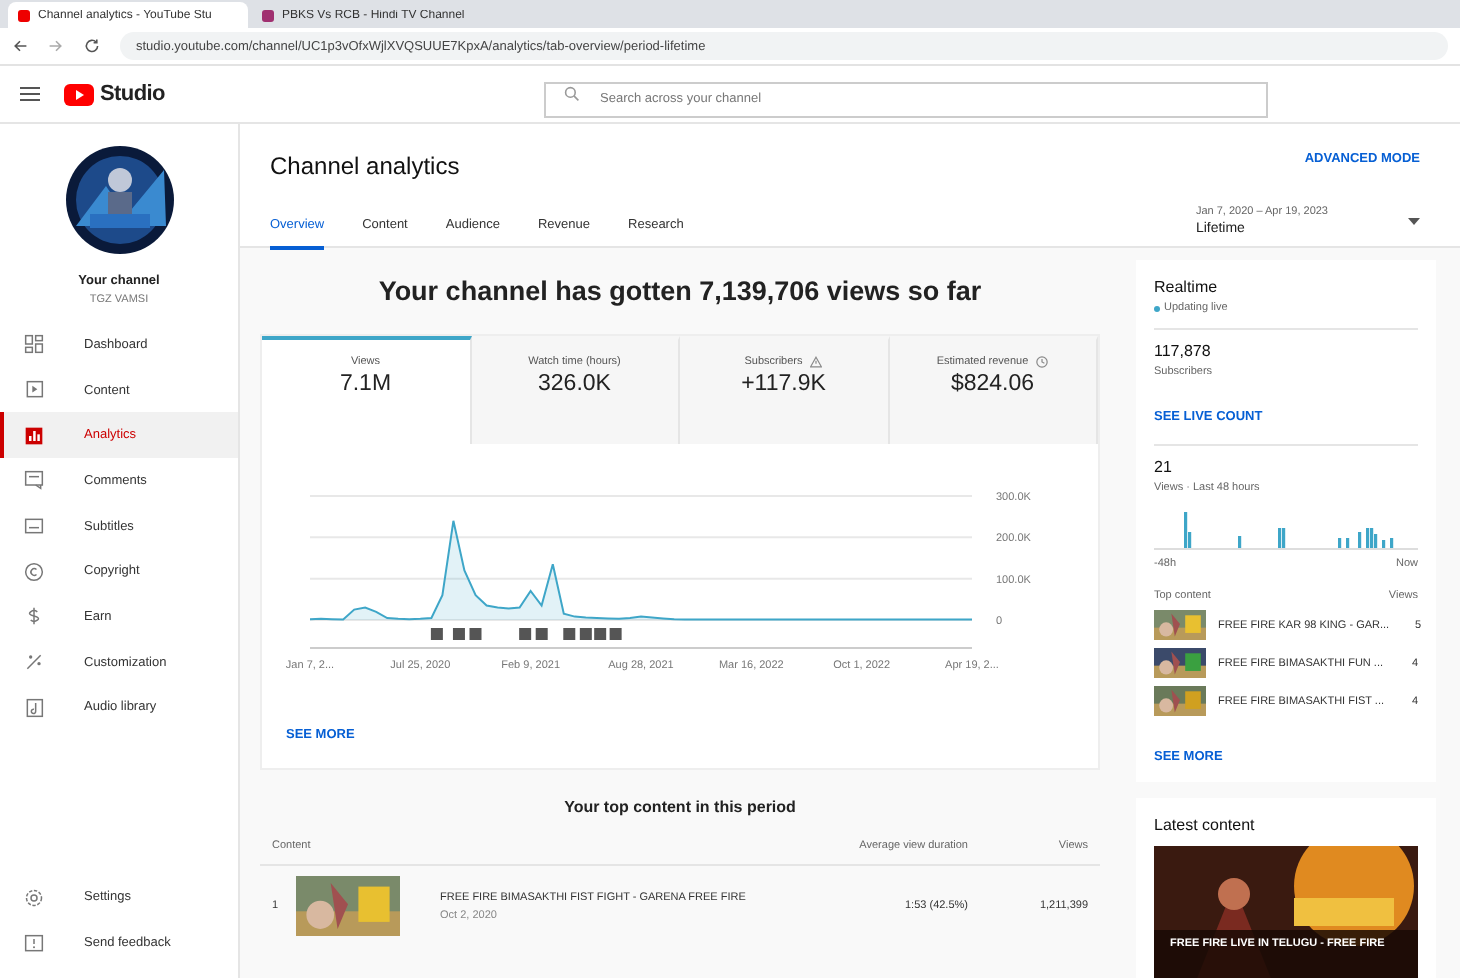  What do you see at coordinates (34, 616) in the screenshot?
I see `earn-icon` at bounding box center [34, 616].